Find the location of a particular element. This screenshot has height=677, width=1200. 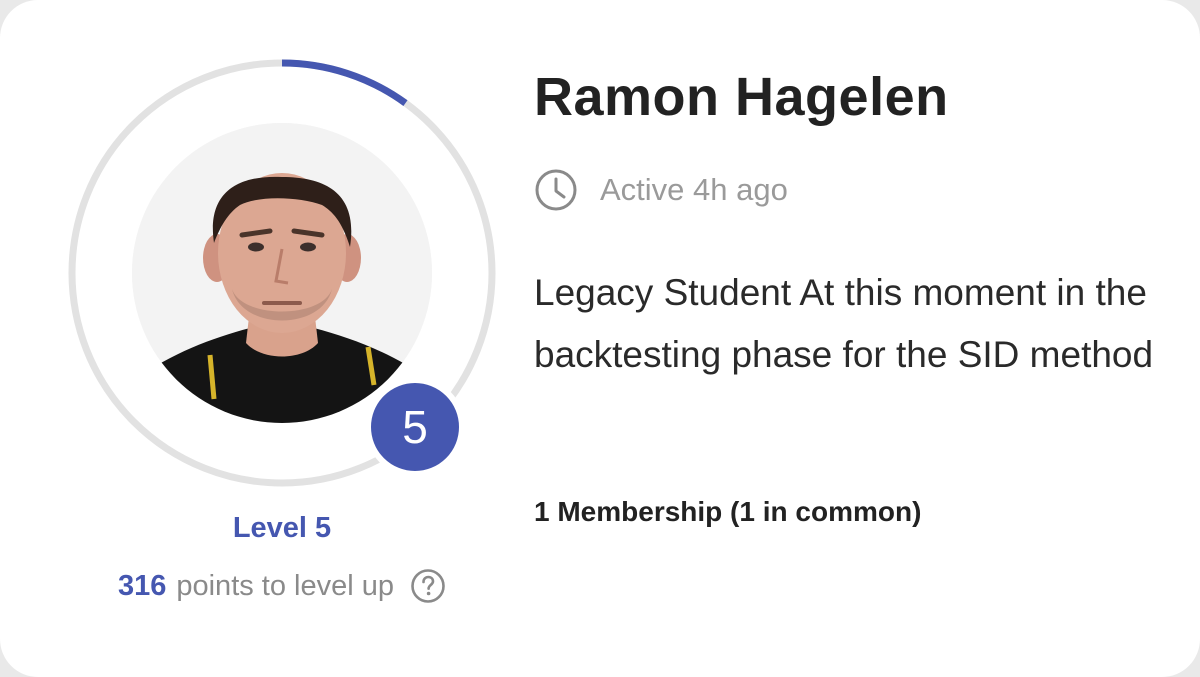

avatar-image is located at coordinates (282, 273).